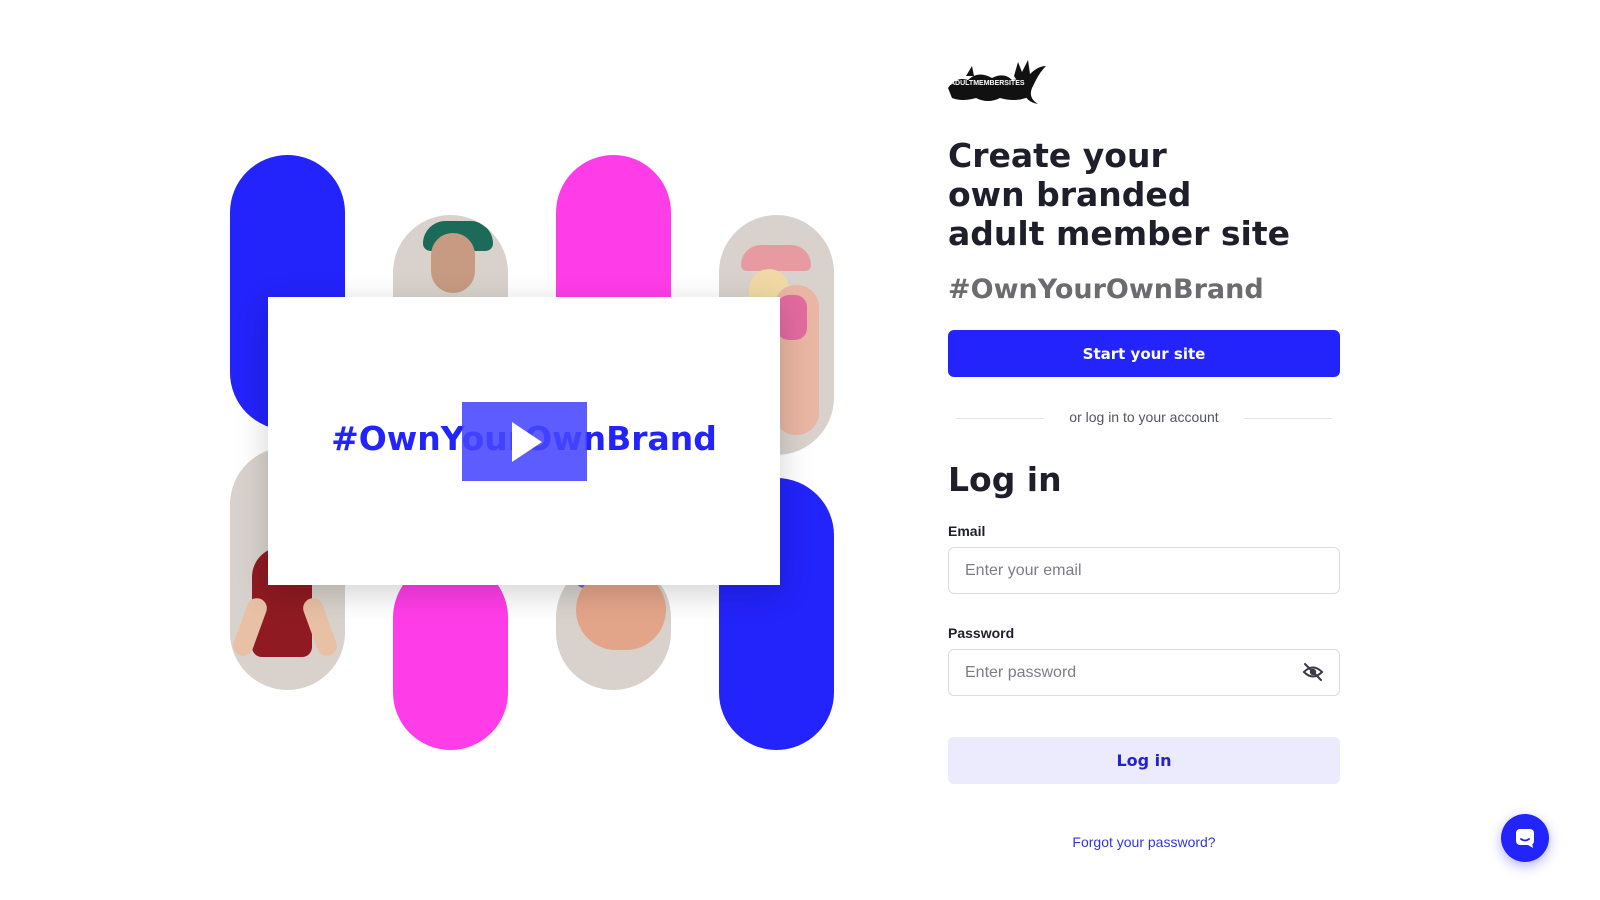 The image size is (1600, 900). I want to click on logo-text: ADULTMEMBERSITES, so click(987, 83).